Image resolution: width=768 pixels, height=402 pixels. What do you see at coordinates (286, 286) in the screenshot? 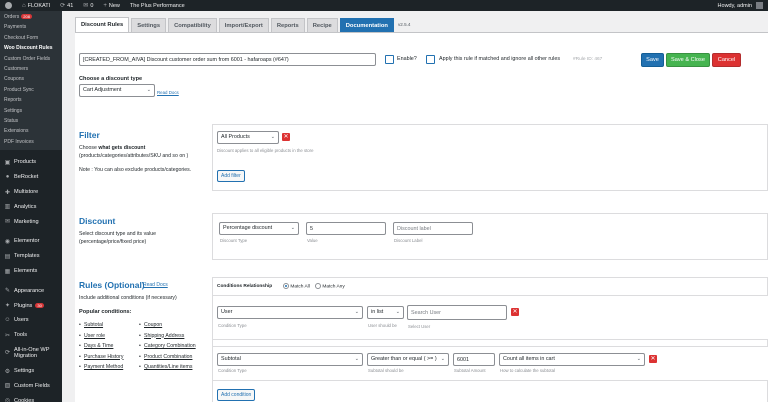
I see `match-all-radio` at bounding box center [286, 286].